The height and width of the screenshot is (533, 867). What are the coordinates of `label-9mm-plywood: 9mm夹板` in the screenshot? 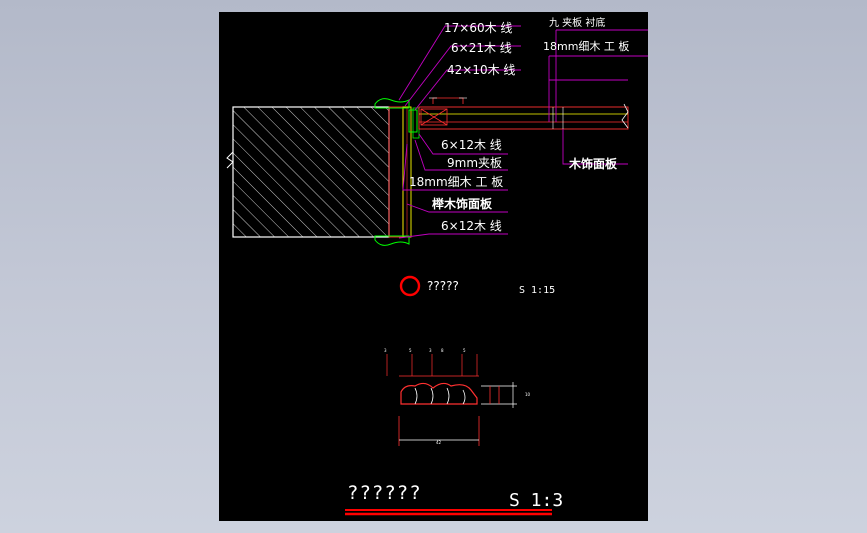 It's located at (474, 163).